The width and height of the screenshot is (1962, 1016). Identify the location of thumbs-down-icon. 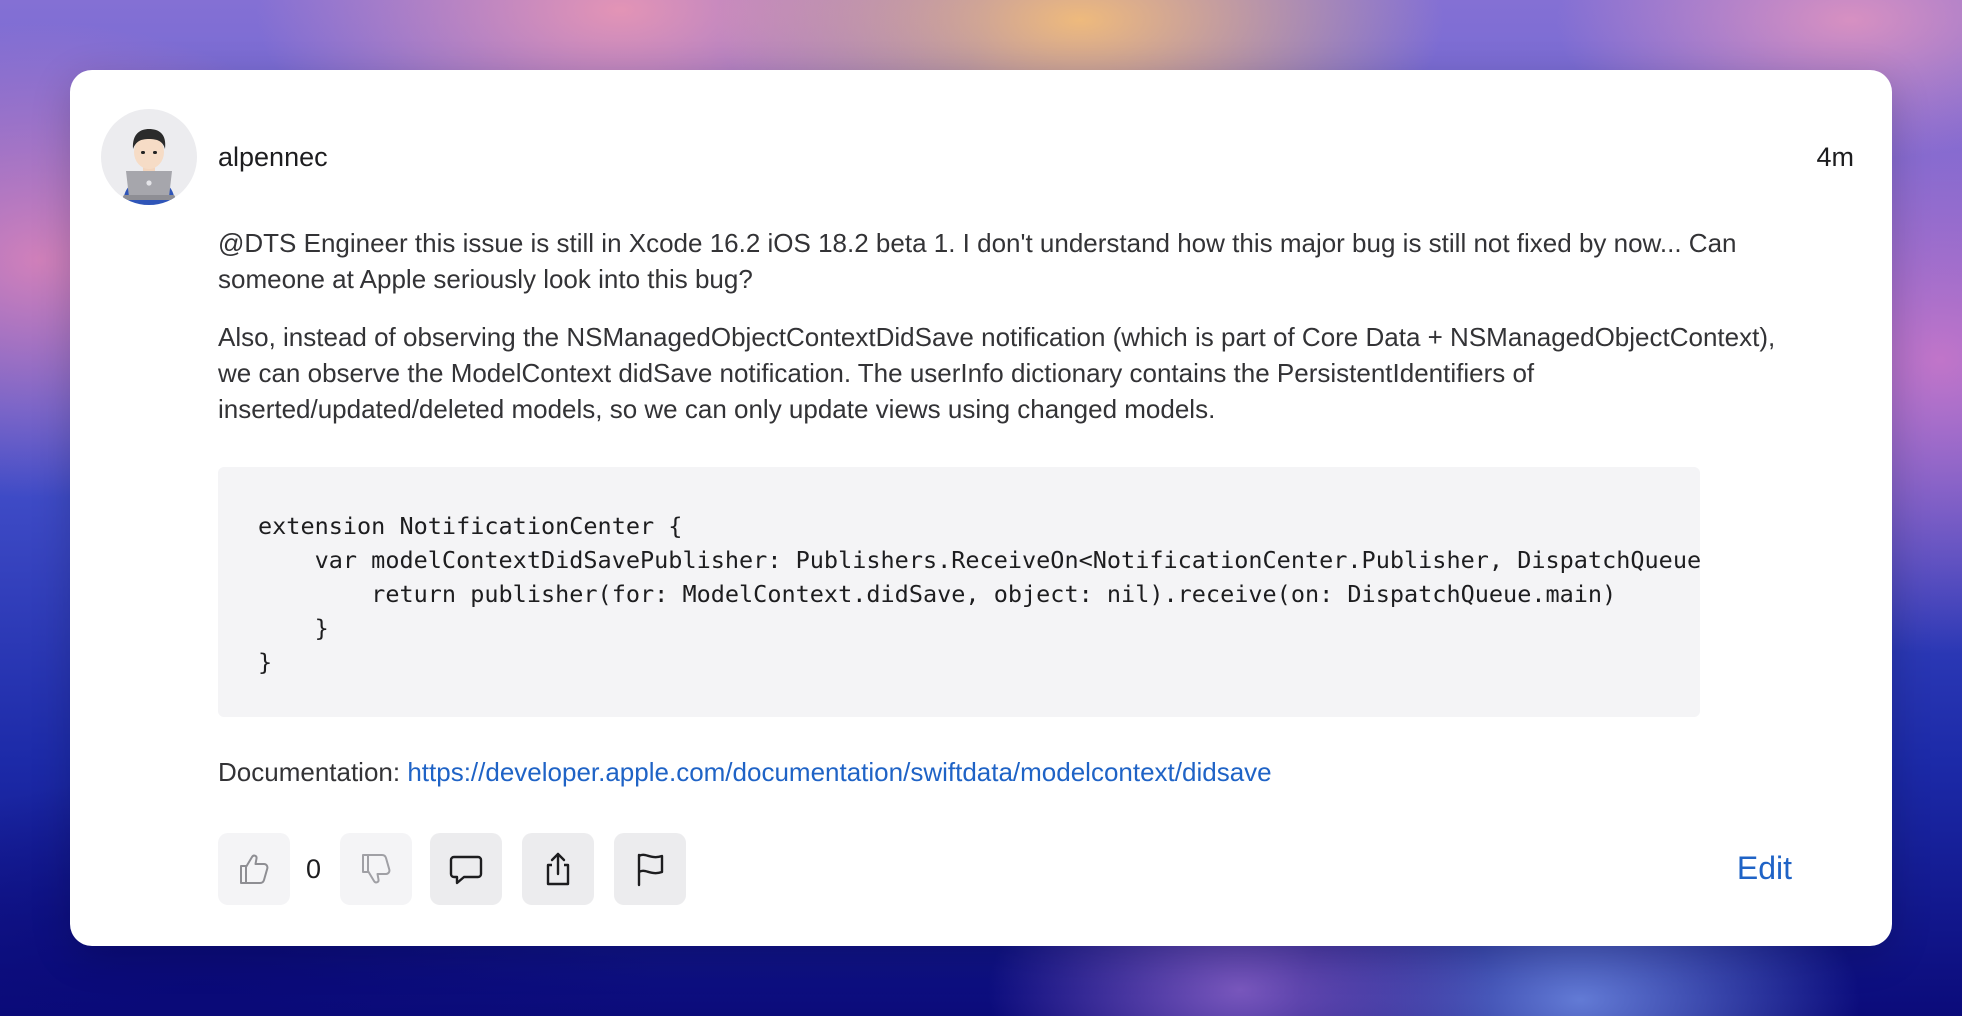
(376, 869).